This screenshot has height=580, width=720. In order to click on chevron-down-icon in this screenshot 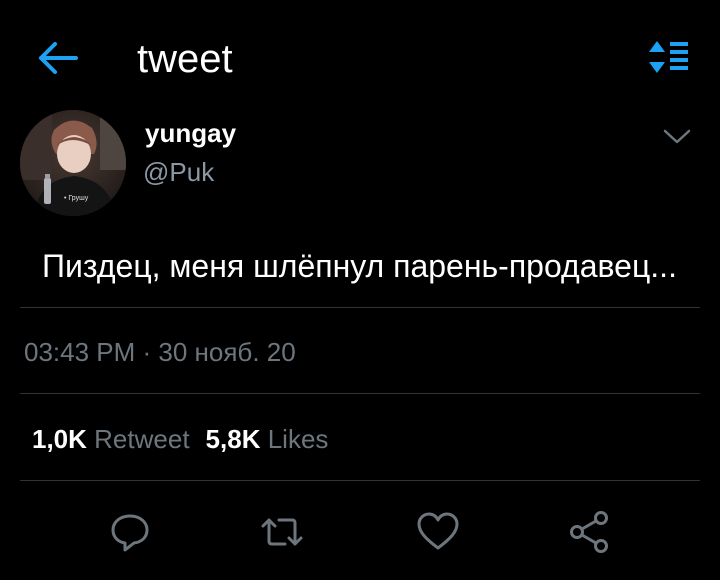, I will do `click(677, 136)`.